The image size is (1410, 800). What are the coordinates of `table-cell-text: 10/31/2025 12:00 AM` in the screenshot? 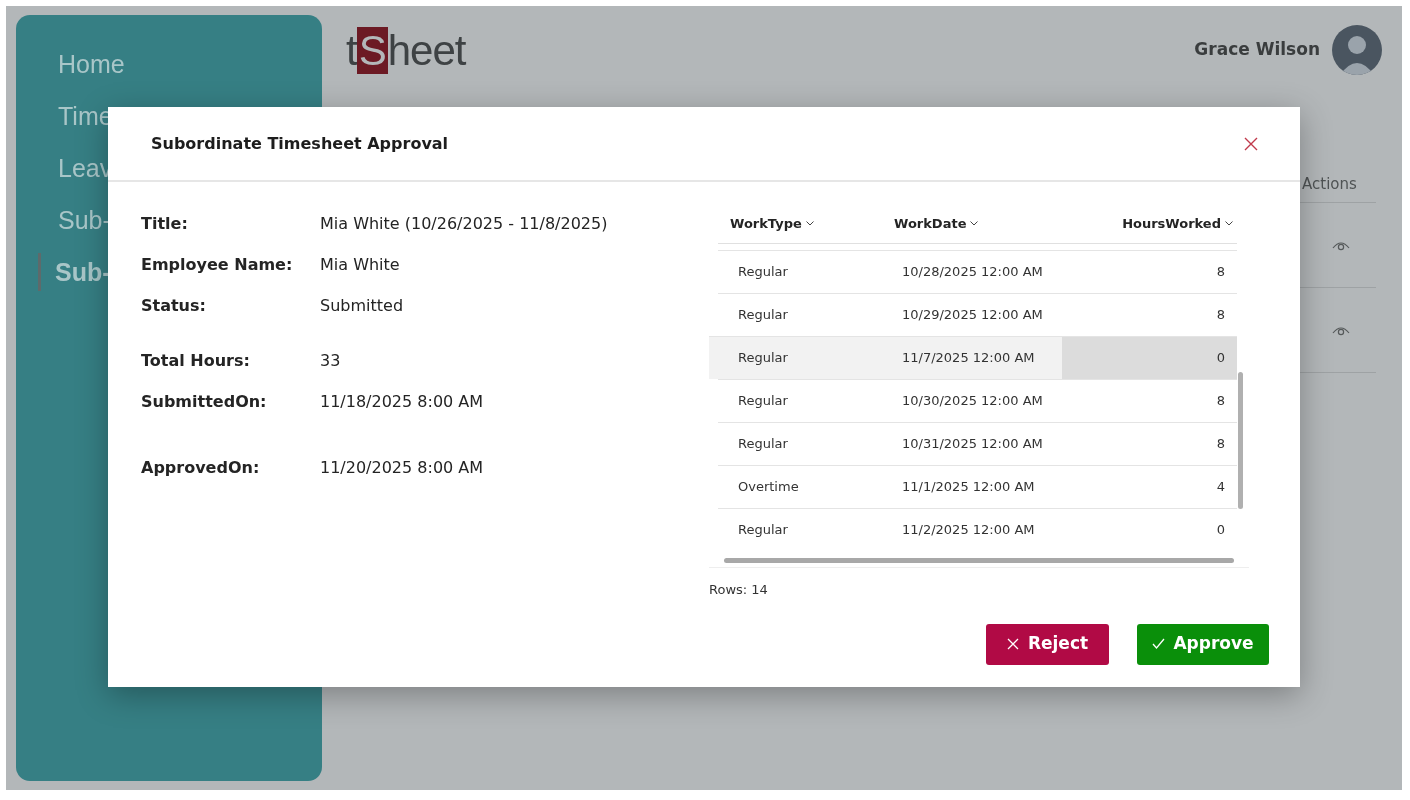 It's located at (972, 444).